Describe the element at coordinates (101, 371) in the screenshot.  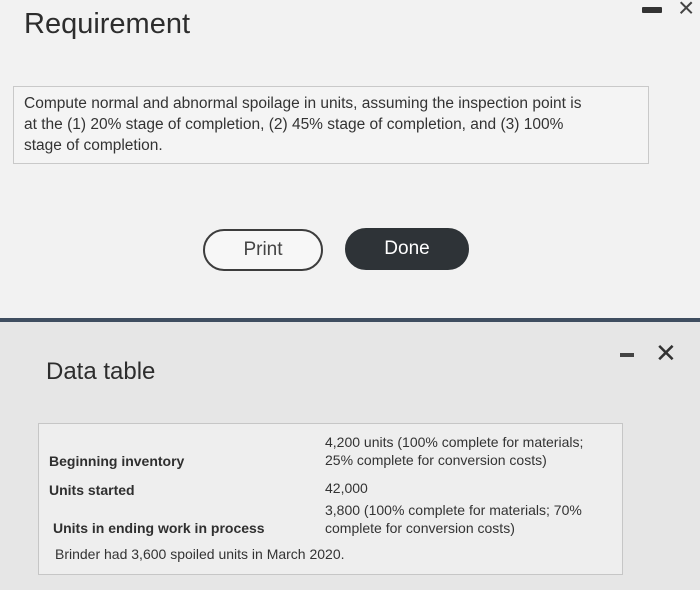
I see `data-table-title: Data table` at that location.